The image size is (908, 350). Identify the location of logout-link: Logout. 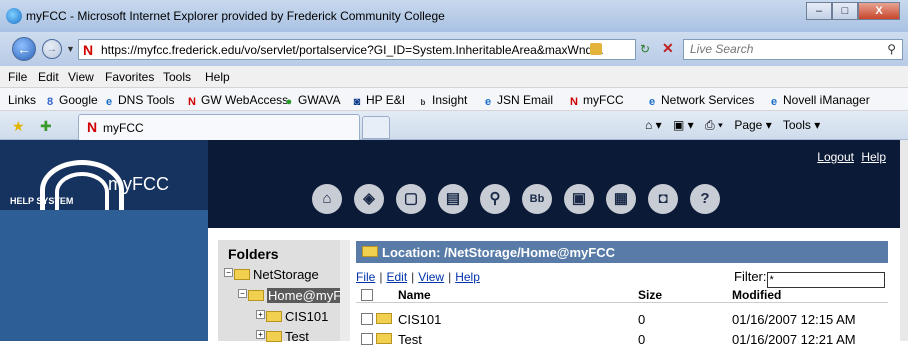
(835, 157).